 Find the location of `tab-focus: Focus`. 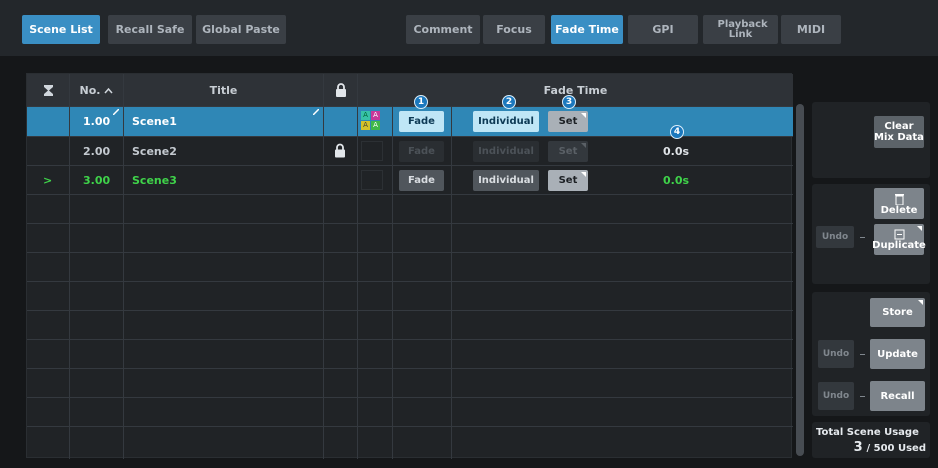

tab-focus: Focus is located at coordinates (514, 29).